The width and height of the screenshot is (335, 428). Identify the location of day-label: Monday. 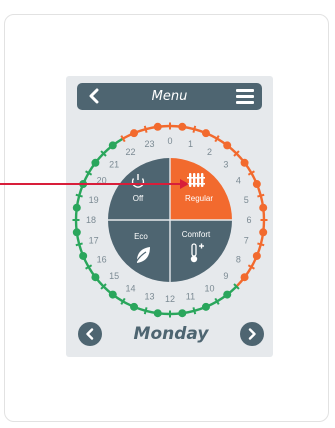
(171, 334).